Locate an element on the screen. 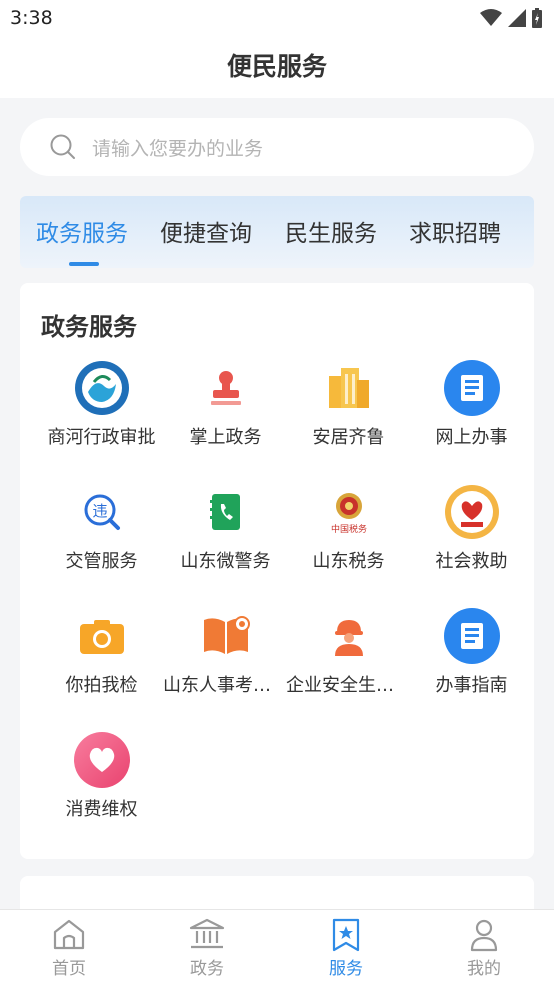 Image resolution: width=554 pixels, height=984 pixels. search-placeholder: 请输入您要办的业务 is located at coordinates (178, 149).